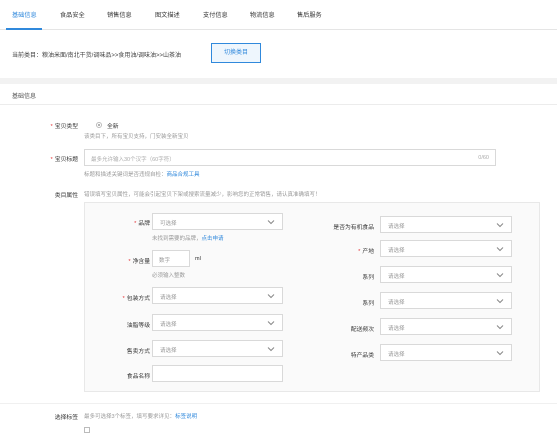 This screenshot has height=433, width=557. I want to click on item-title-label: * 宝贝标题, so click(64, 160).